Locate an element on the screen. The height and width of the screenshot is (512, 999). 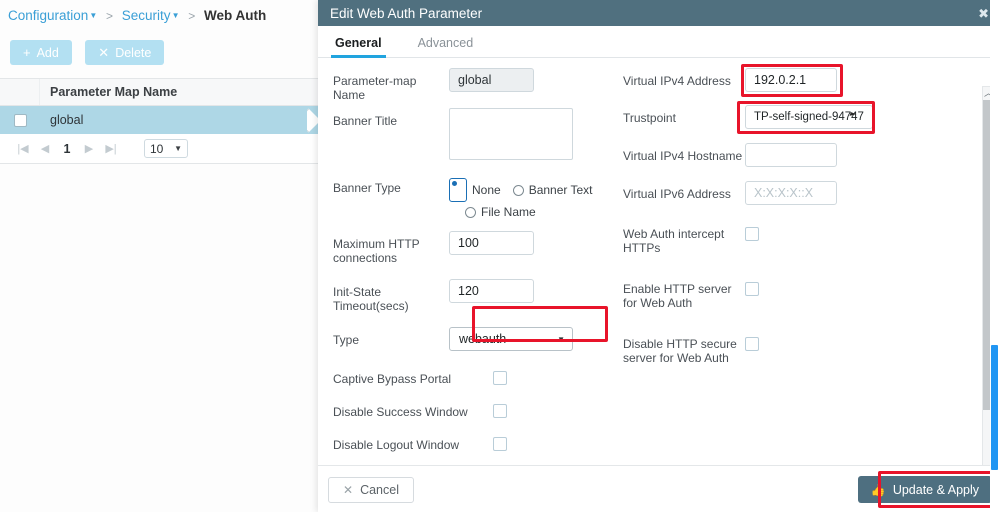
field-type: Type webauth ▼ is located at coordinates (483, 339).